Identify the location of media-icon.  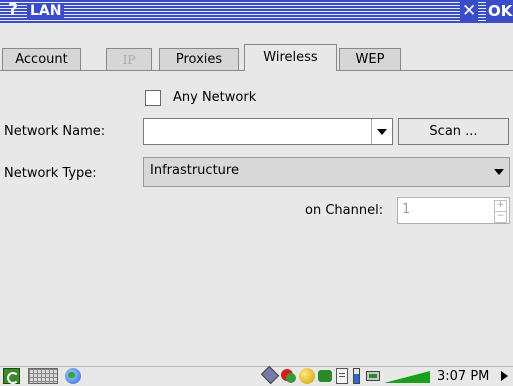
(307, 376).